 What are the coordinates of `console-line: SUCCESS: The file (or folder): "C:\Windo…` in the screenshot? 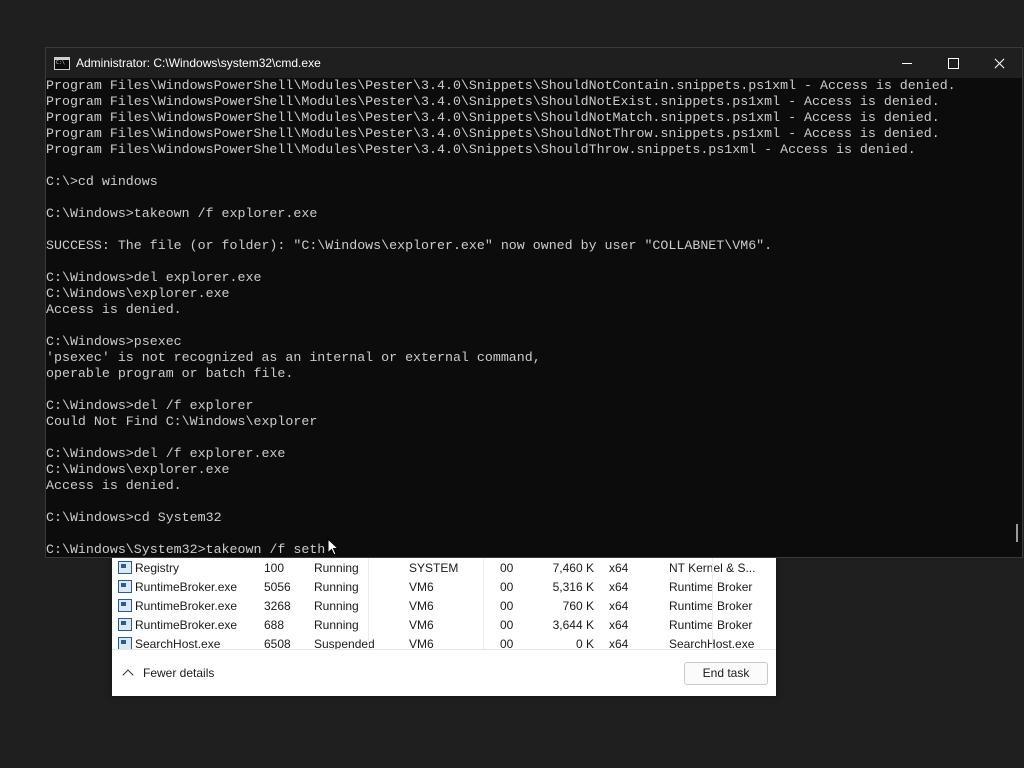 It's located at (409, 245).